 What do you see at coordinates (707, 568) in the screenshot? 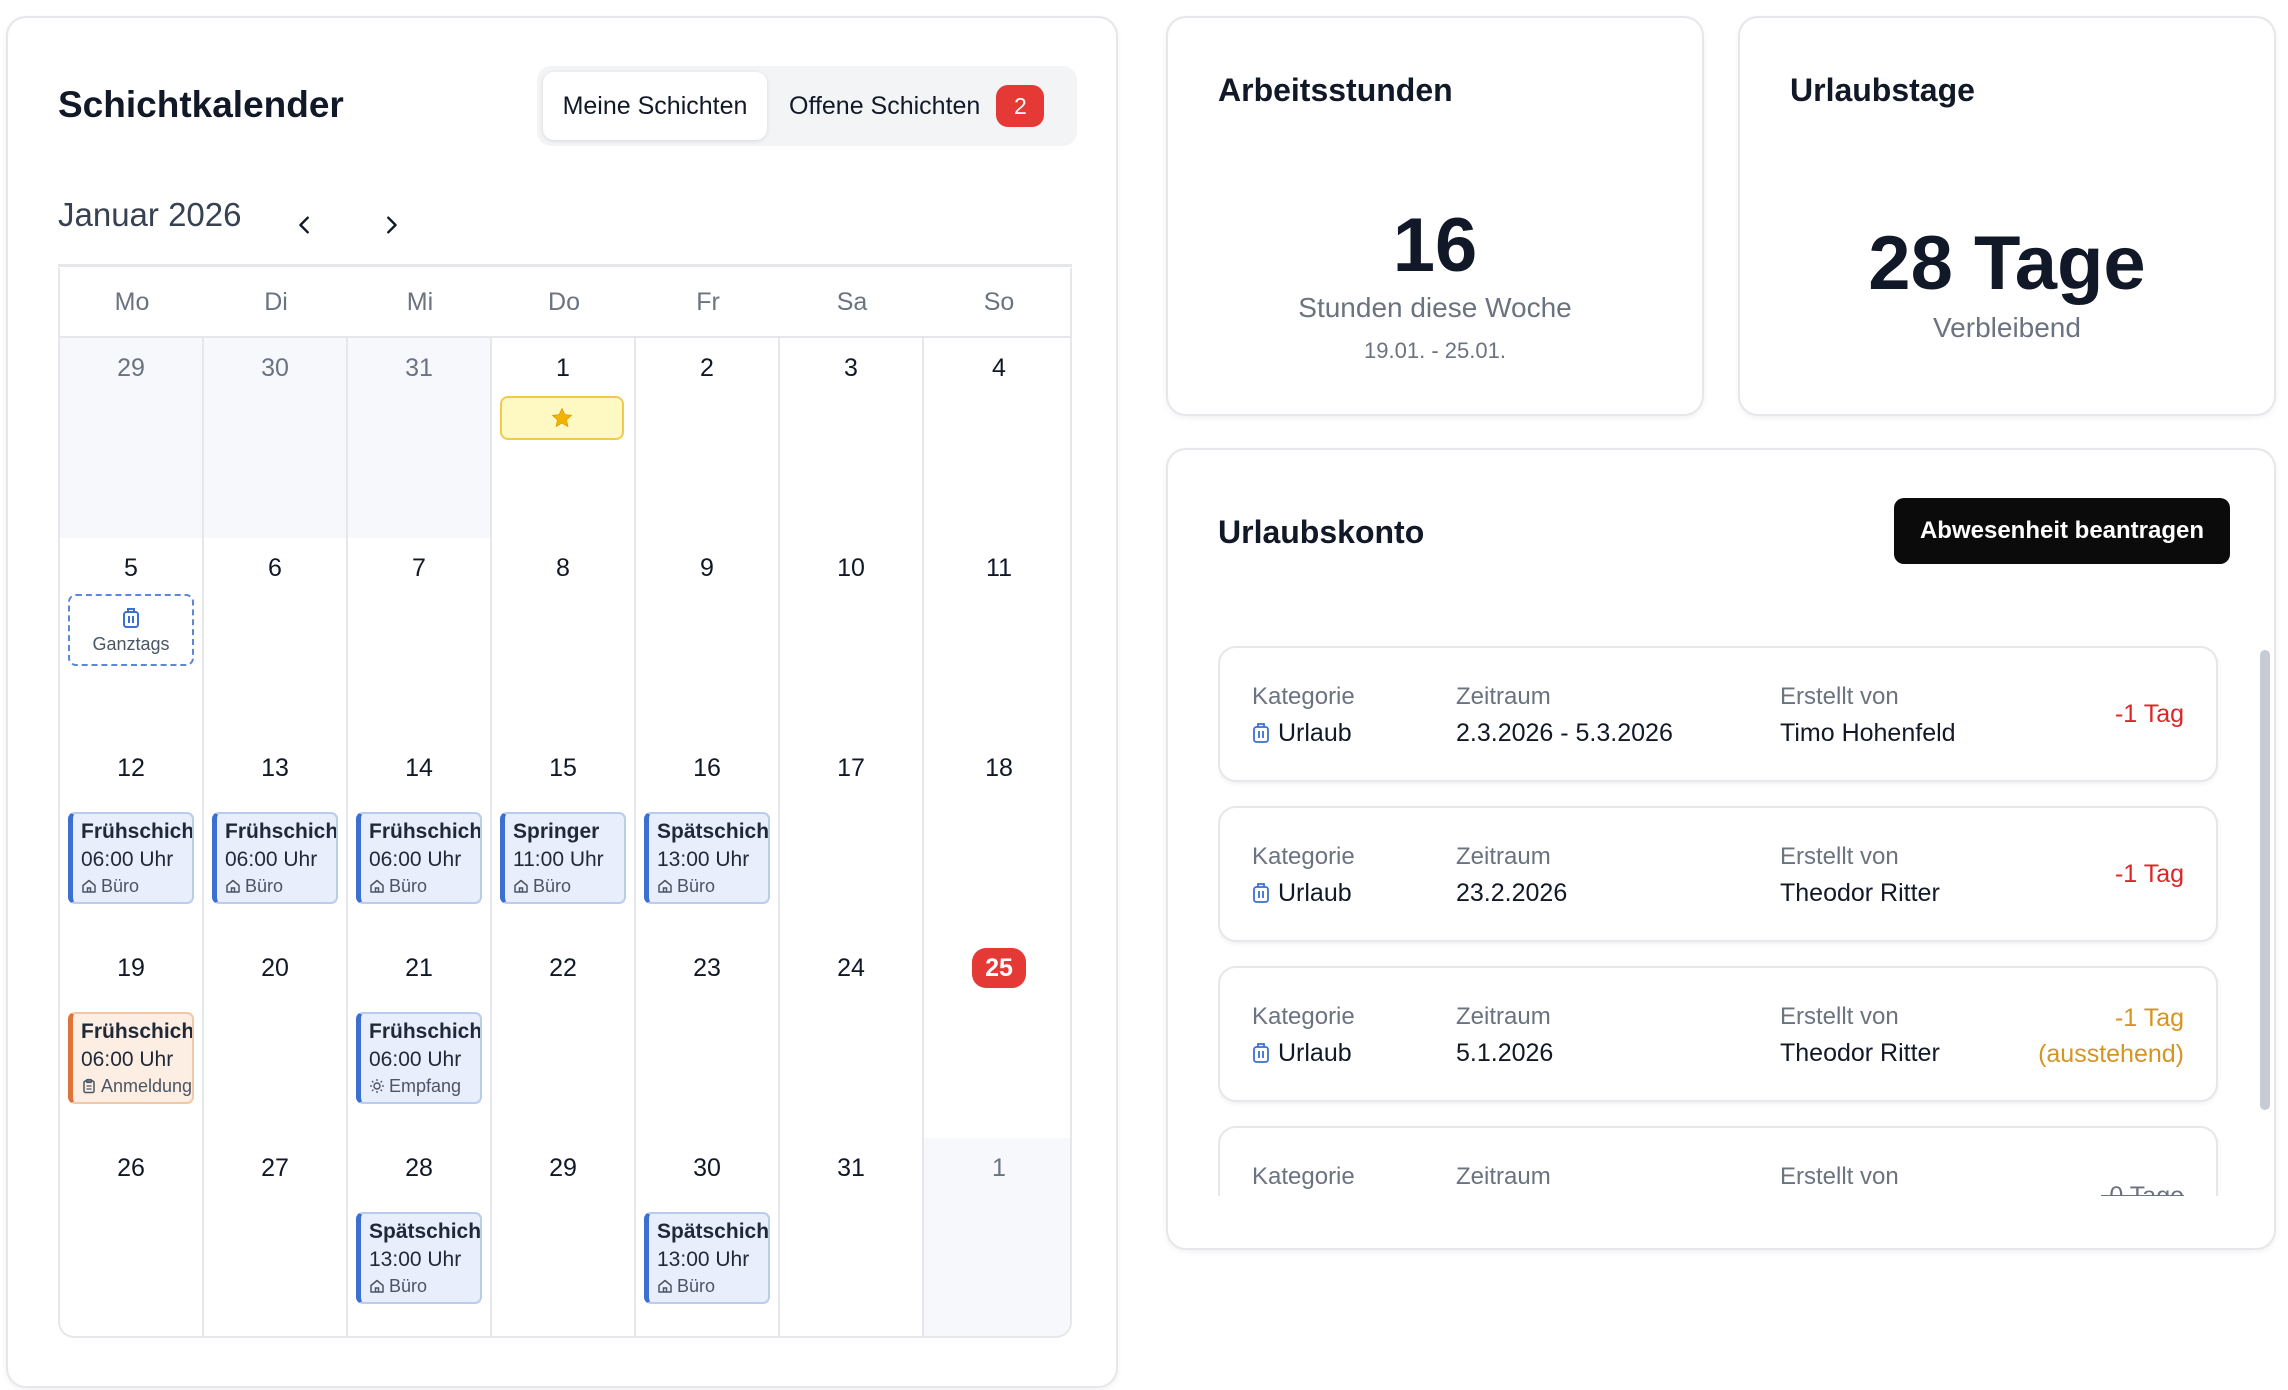
I see `day-number: 9` at bounding box center [707, 568].